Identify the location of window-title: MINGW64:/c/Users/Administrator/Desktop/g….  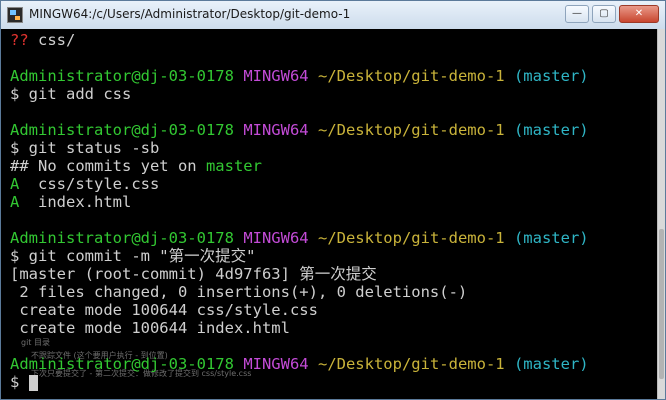
(190, 14).